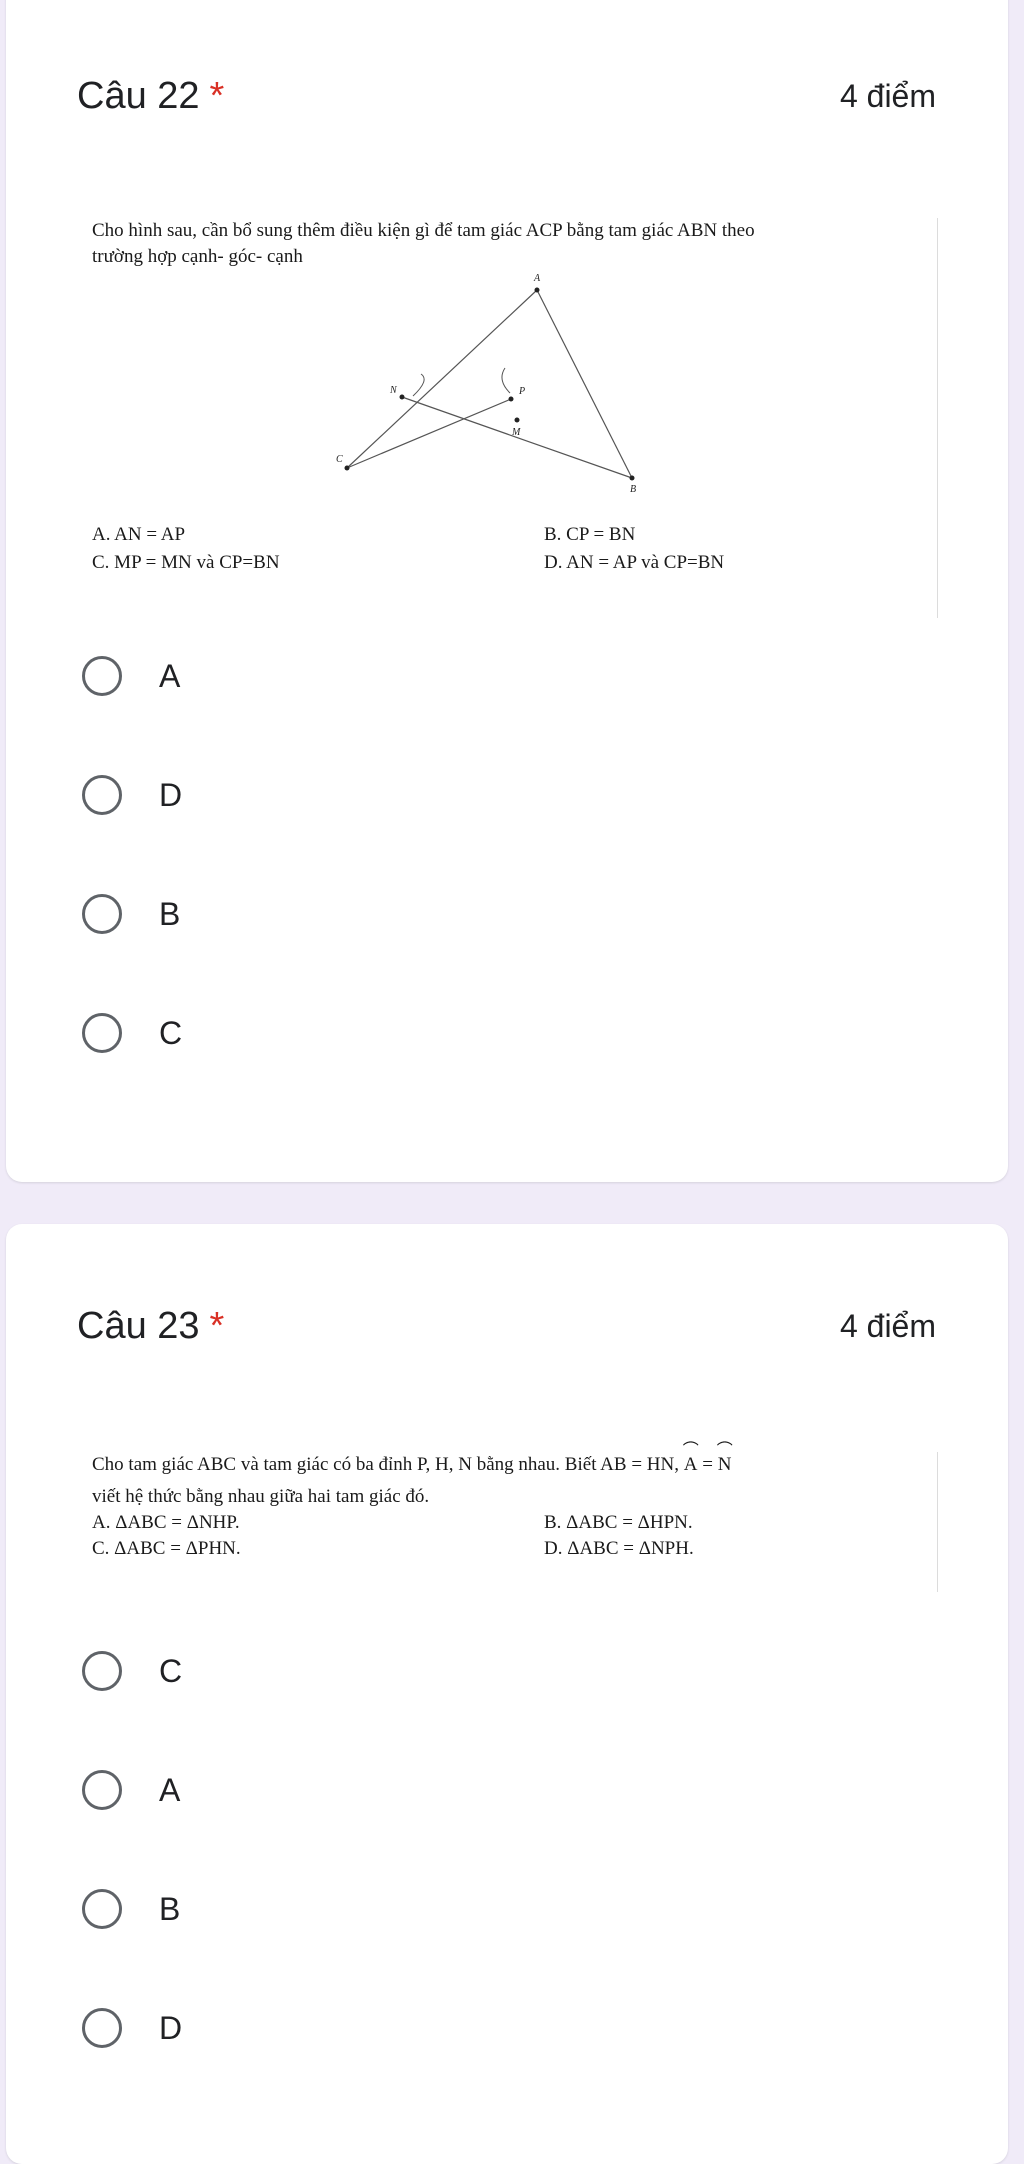  I want to click on option-a-text: A. ΔABC = ΔNHP., so click(166, 1522).